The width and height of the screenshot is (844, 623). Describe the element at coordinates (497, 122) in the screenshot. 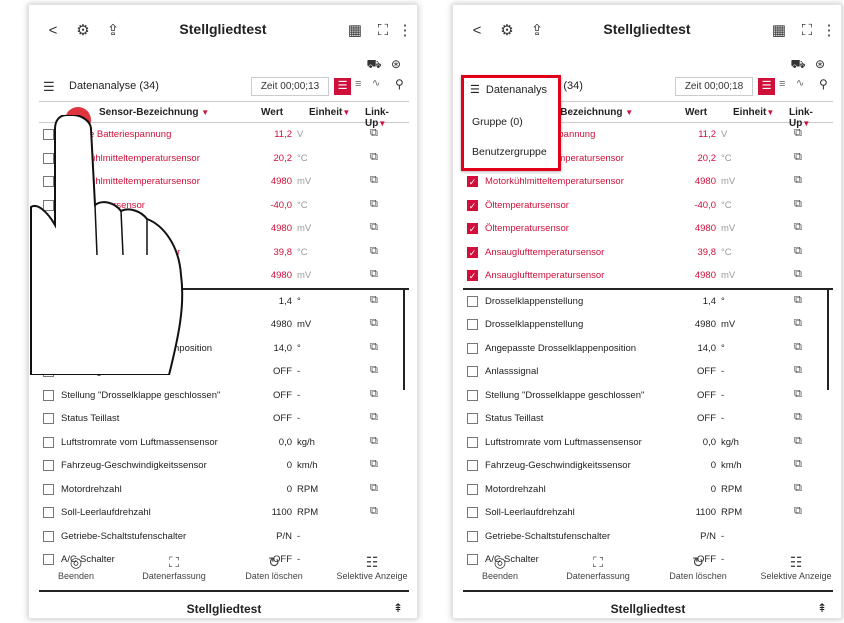

I see `menu-item-gruppe: Gruppe (0)` at that location.